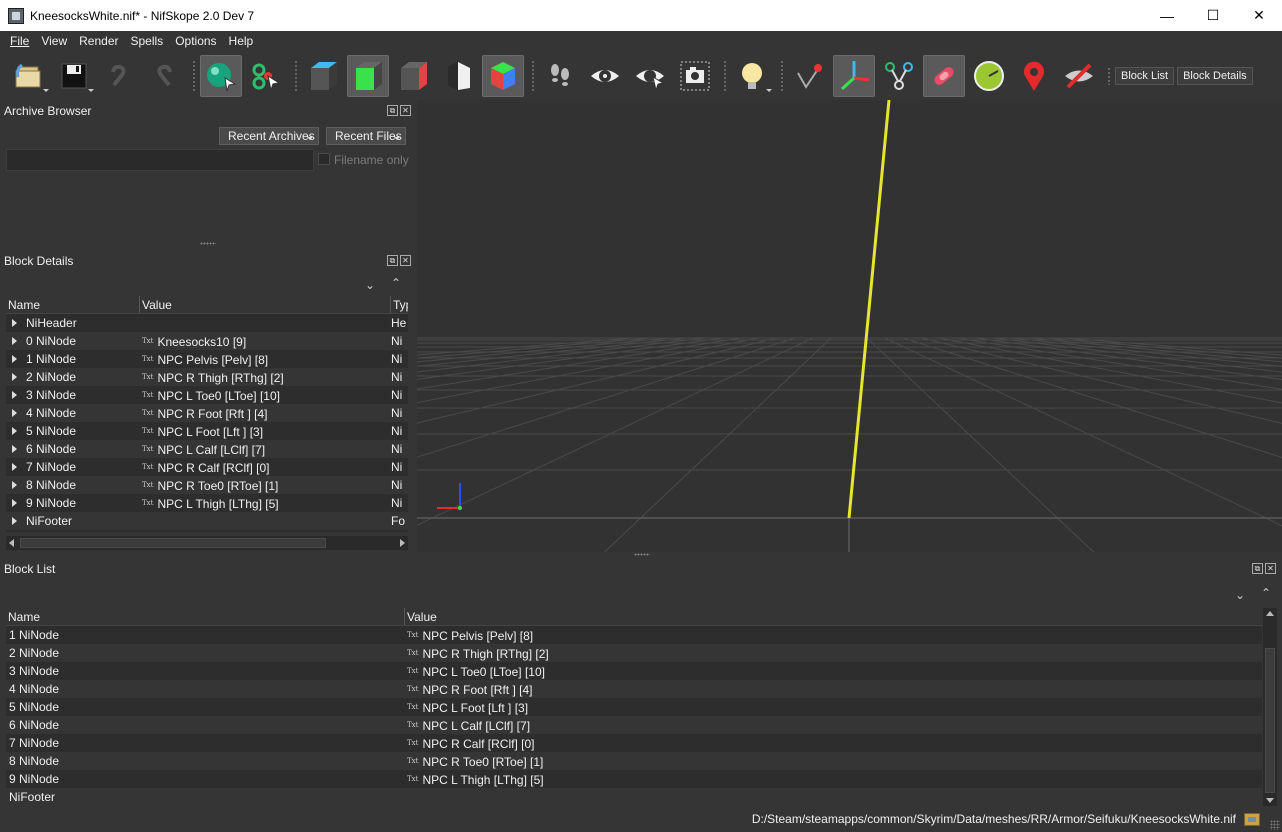 This screenshot has height=832, width=1282. Describe the element at coordinates (1259, 15) in the screenshot. I see `close-button: ✕` at that location.